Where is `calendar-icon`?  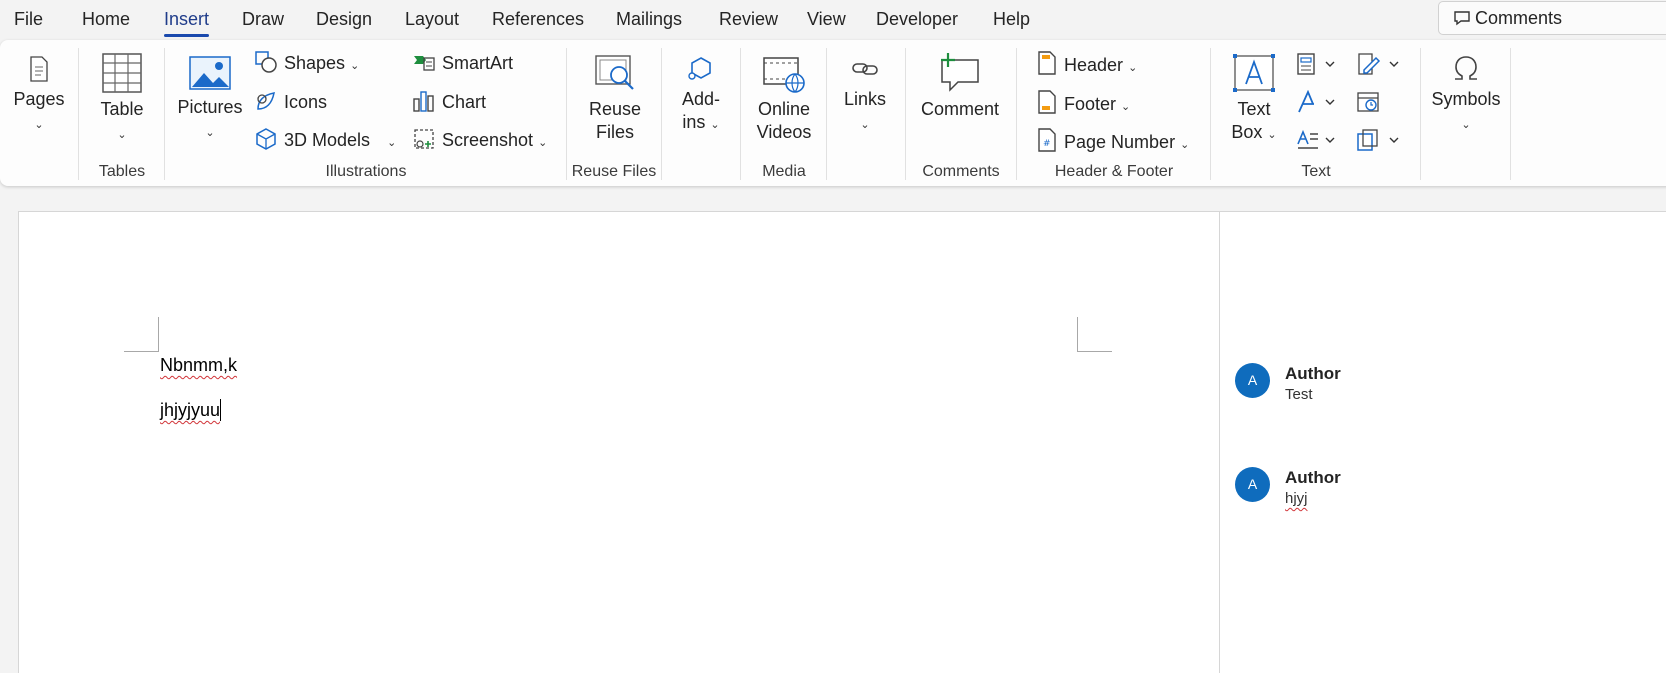
calendar-icon is located at coordinates (1368, 102).